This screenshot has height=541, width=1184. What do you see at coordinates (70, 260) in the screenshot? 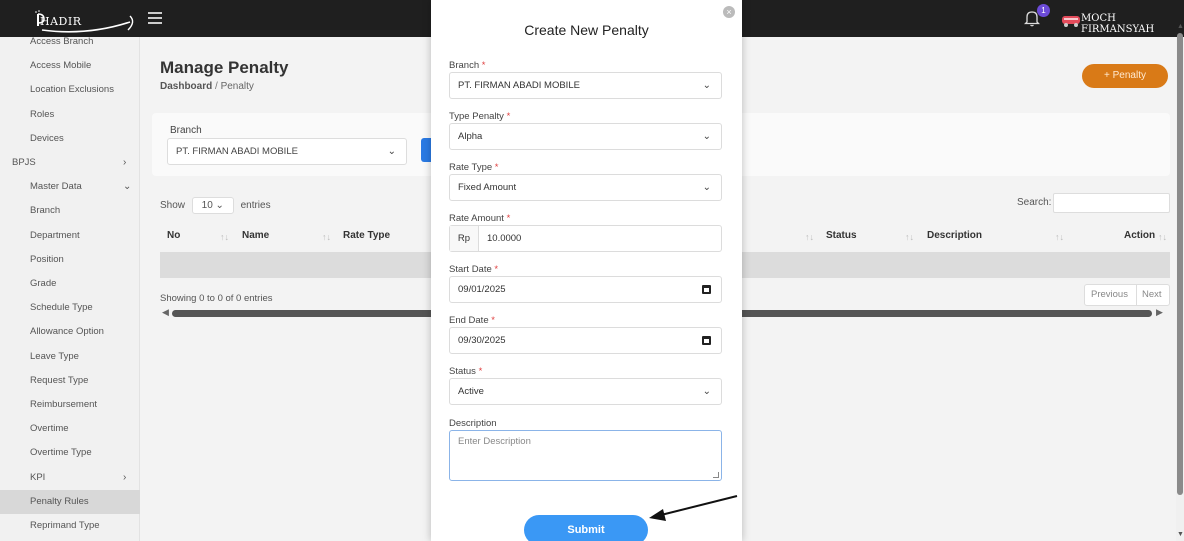
I see `sidebar-item: Position` at bounding box center [70, 260].